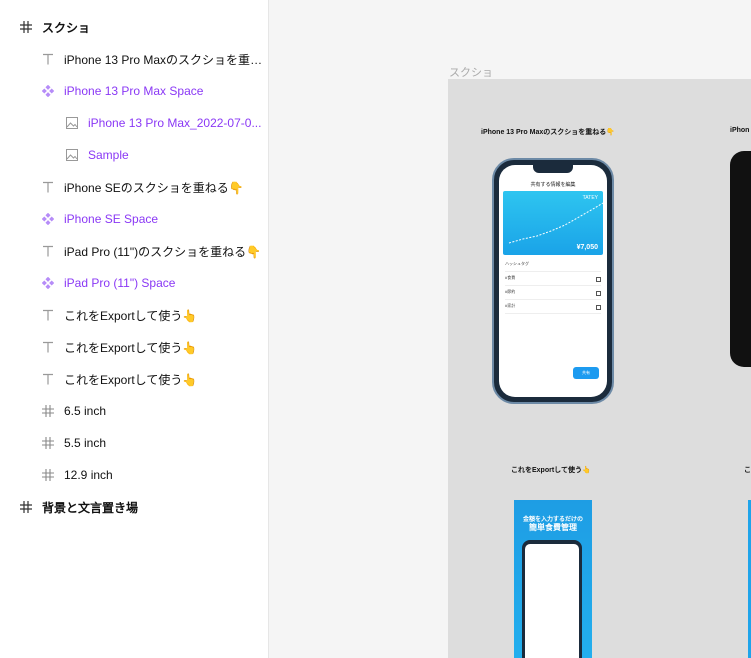  What do you see at coordinates (553, 308) in the screenshot?
I see `screen-row: #家計` at bounding box center [553, 308].